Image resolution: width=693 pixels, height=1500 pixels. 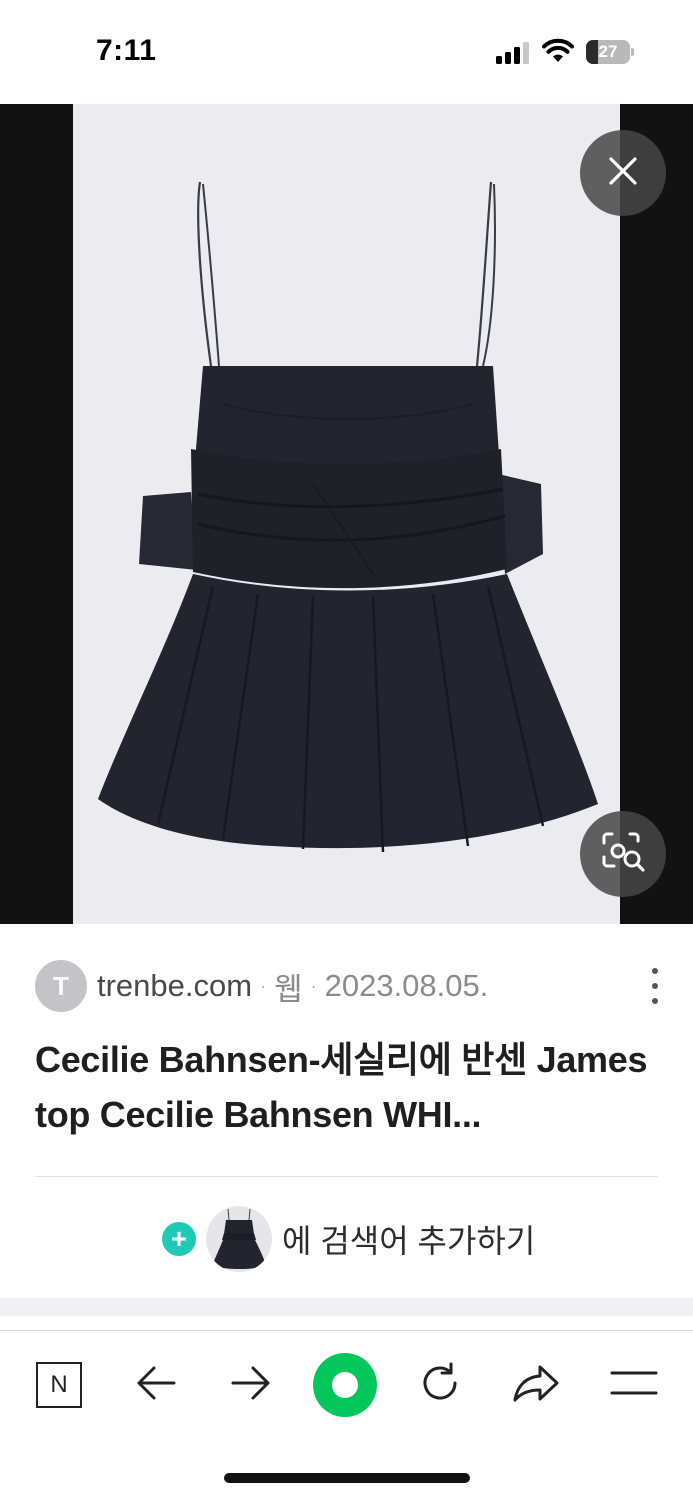 I want to click on image-search-icon, so click(x=623, y=854).